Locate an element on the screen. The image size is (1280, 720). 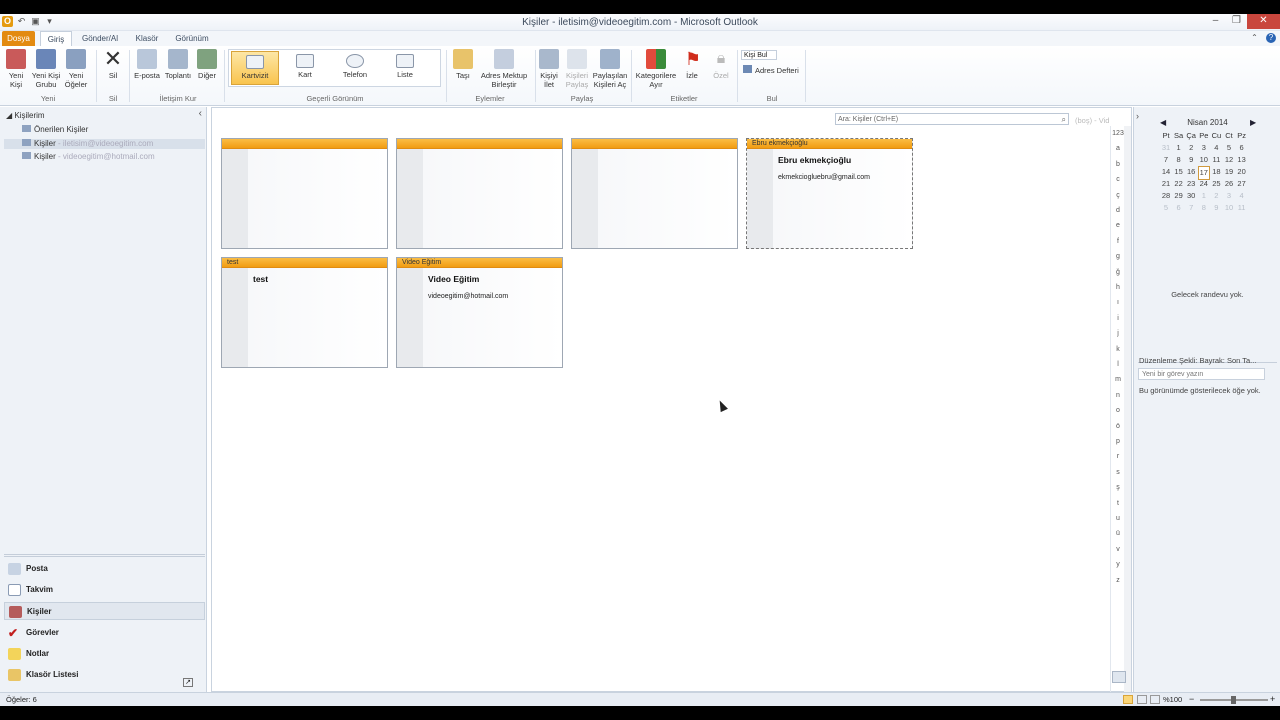
new-items-button: Yeni Öğeler is located at coordinates (76, 69).